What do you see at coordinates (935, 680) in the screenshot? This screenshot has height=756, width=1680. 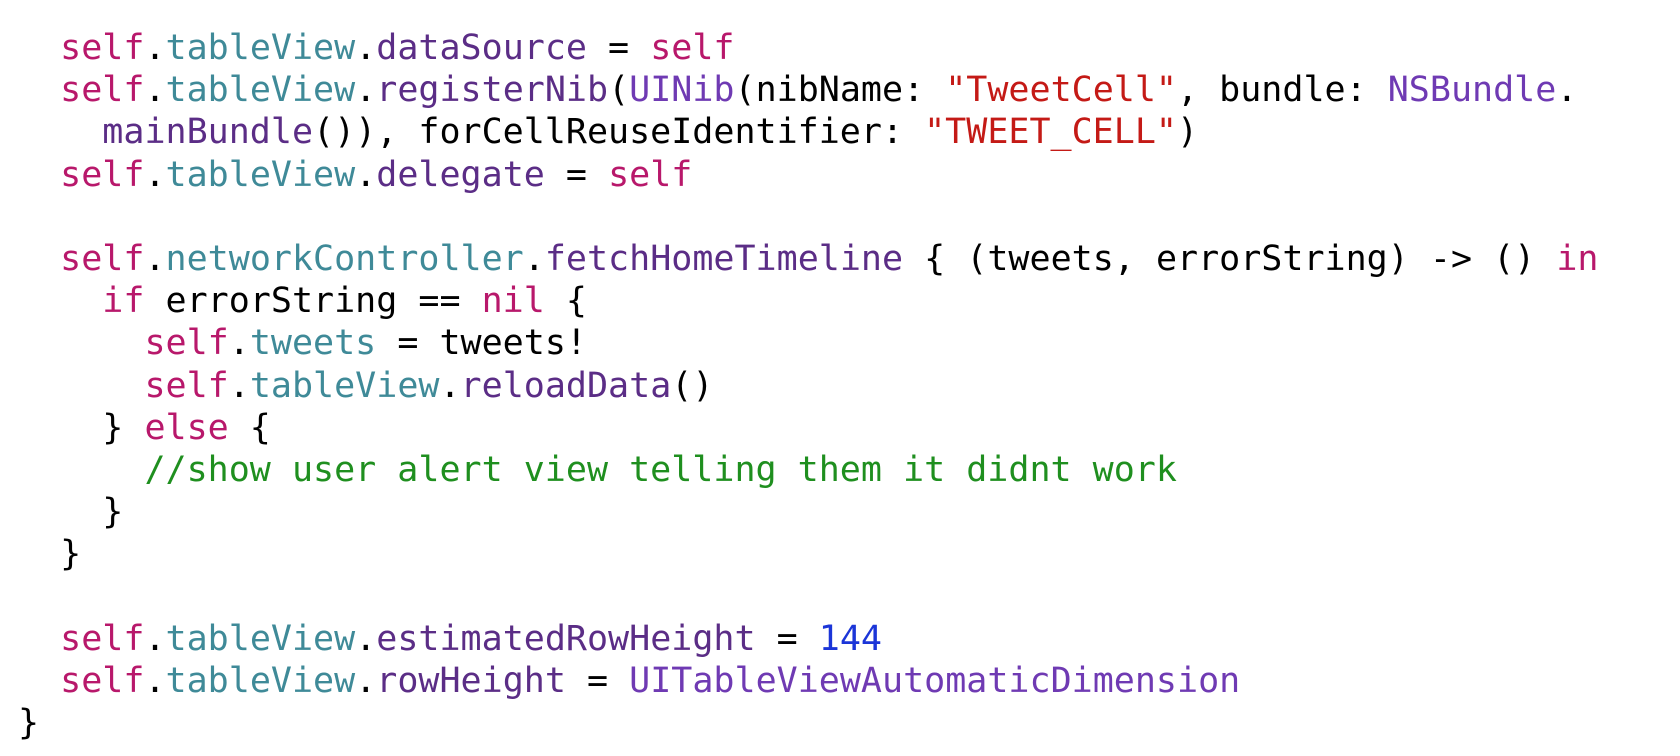 I see `code-token-type: UITableViewAutomaticDimension` at bounding box center [935, 680].